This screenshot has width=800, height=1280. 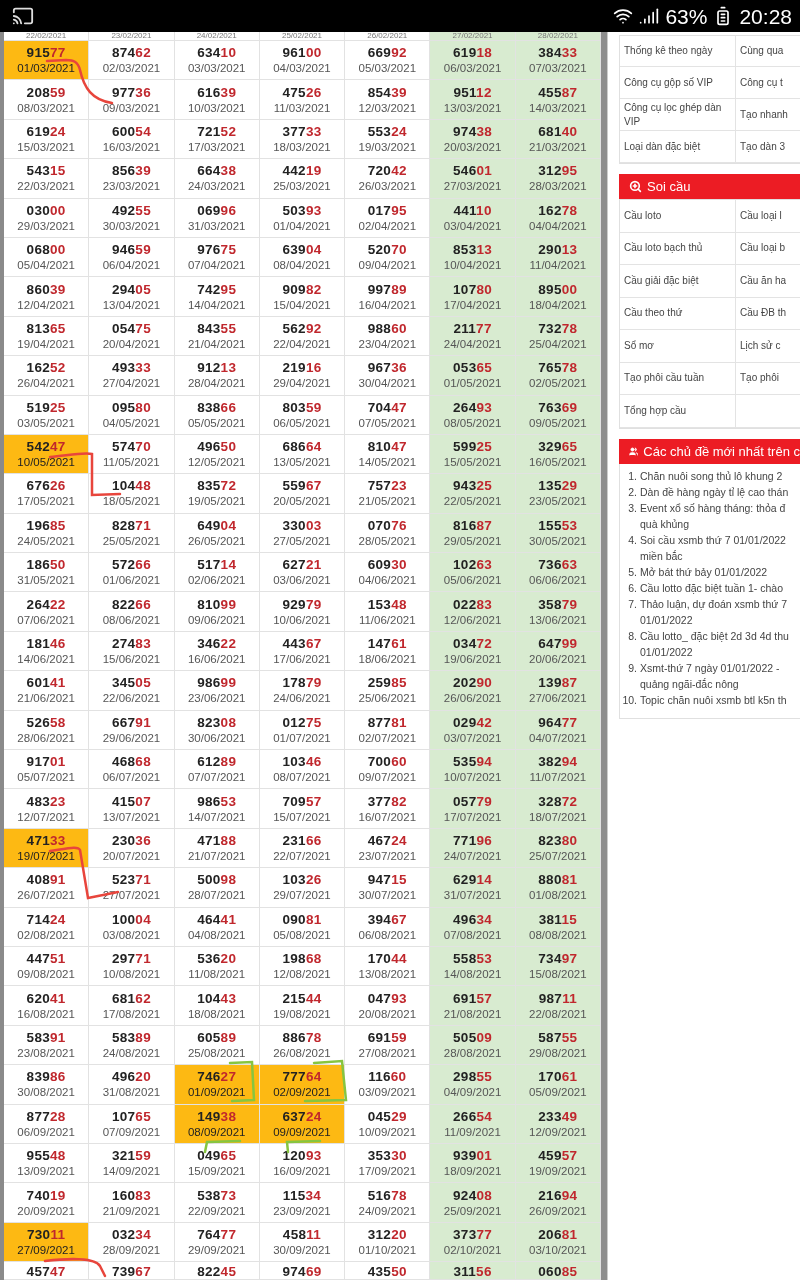 What do you see at coordinates (678, 114) in the screenshot?
I see `tool-link: Công cụ lọc ghép dàn VIP` at bounding box center [678, 114].